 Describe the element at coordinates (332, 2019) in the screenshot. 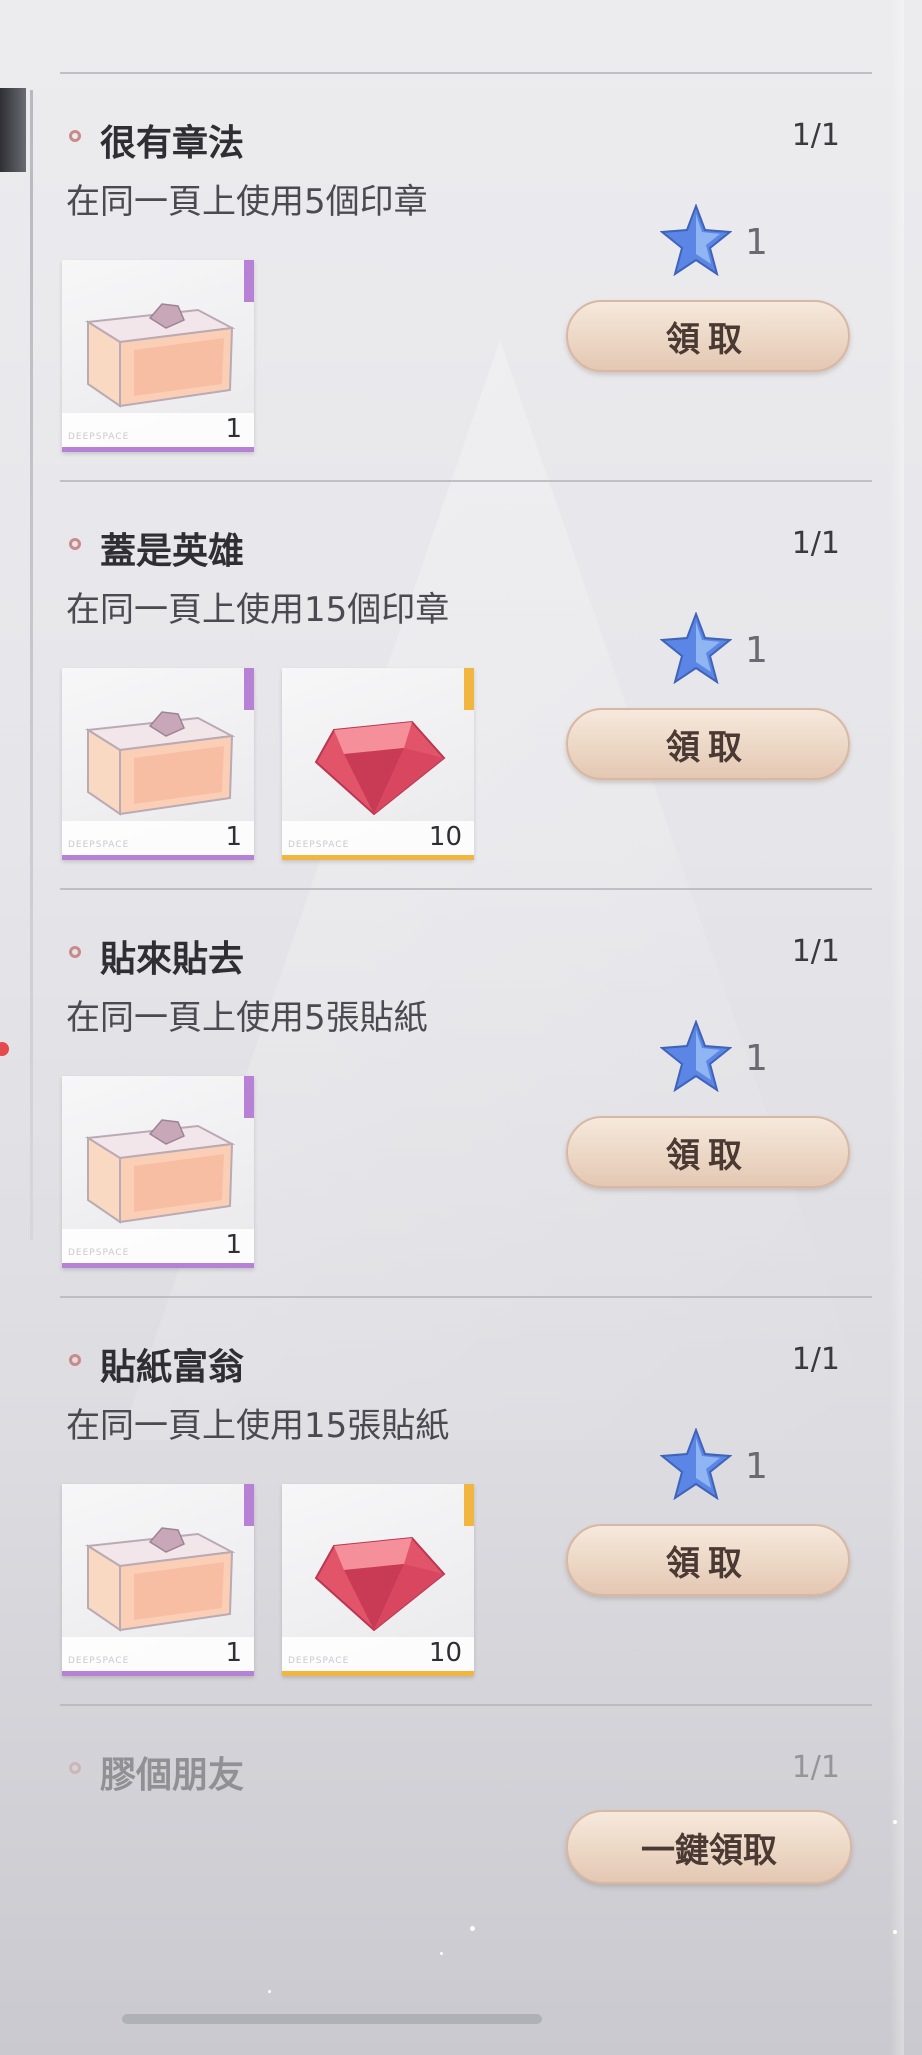

I see `home-indicator` at that location.